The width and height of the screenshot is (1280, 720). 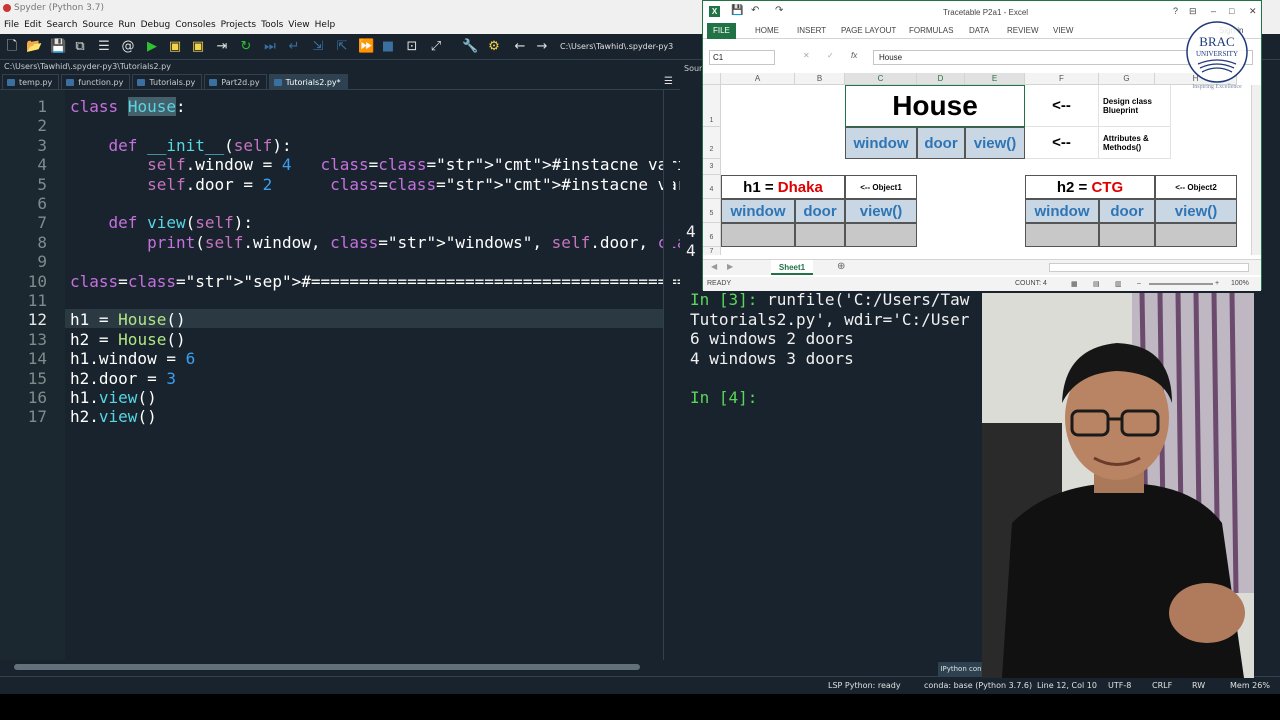 I want to click on code-line: def view(self):, so click(x=162, y=222).